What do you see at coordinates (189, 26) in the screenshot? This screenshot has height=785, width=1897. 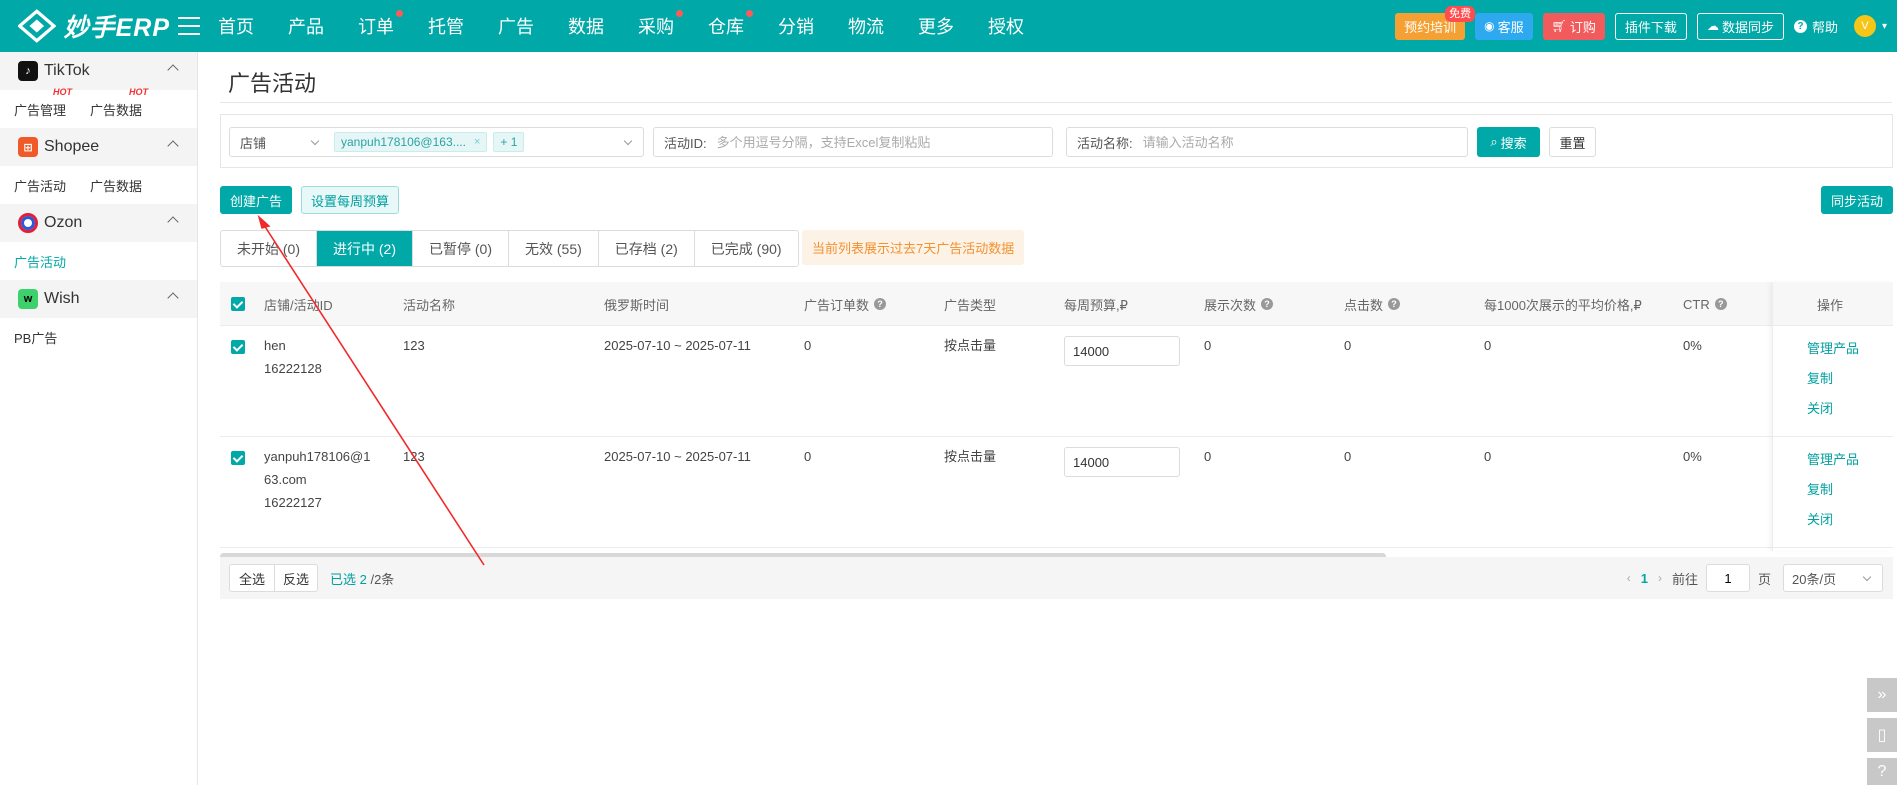 I see `menu-toggle-icon` at bounding box center [189, 26].